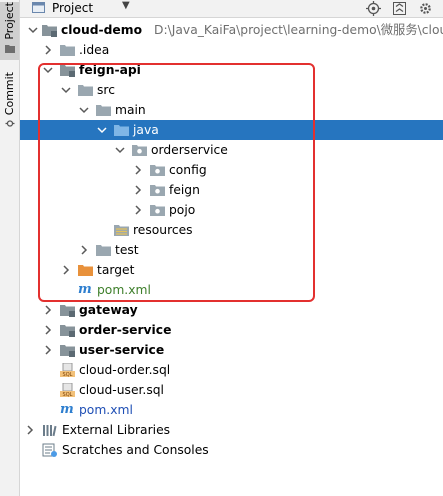 This screenshot has width=443, height=496. What do you see at coordinates (125, 330) in the screenshot?
I see `tree-label-order-service: order-service` at bounding box center [125, 330].